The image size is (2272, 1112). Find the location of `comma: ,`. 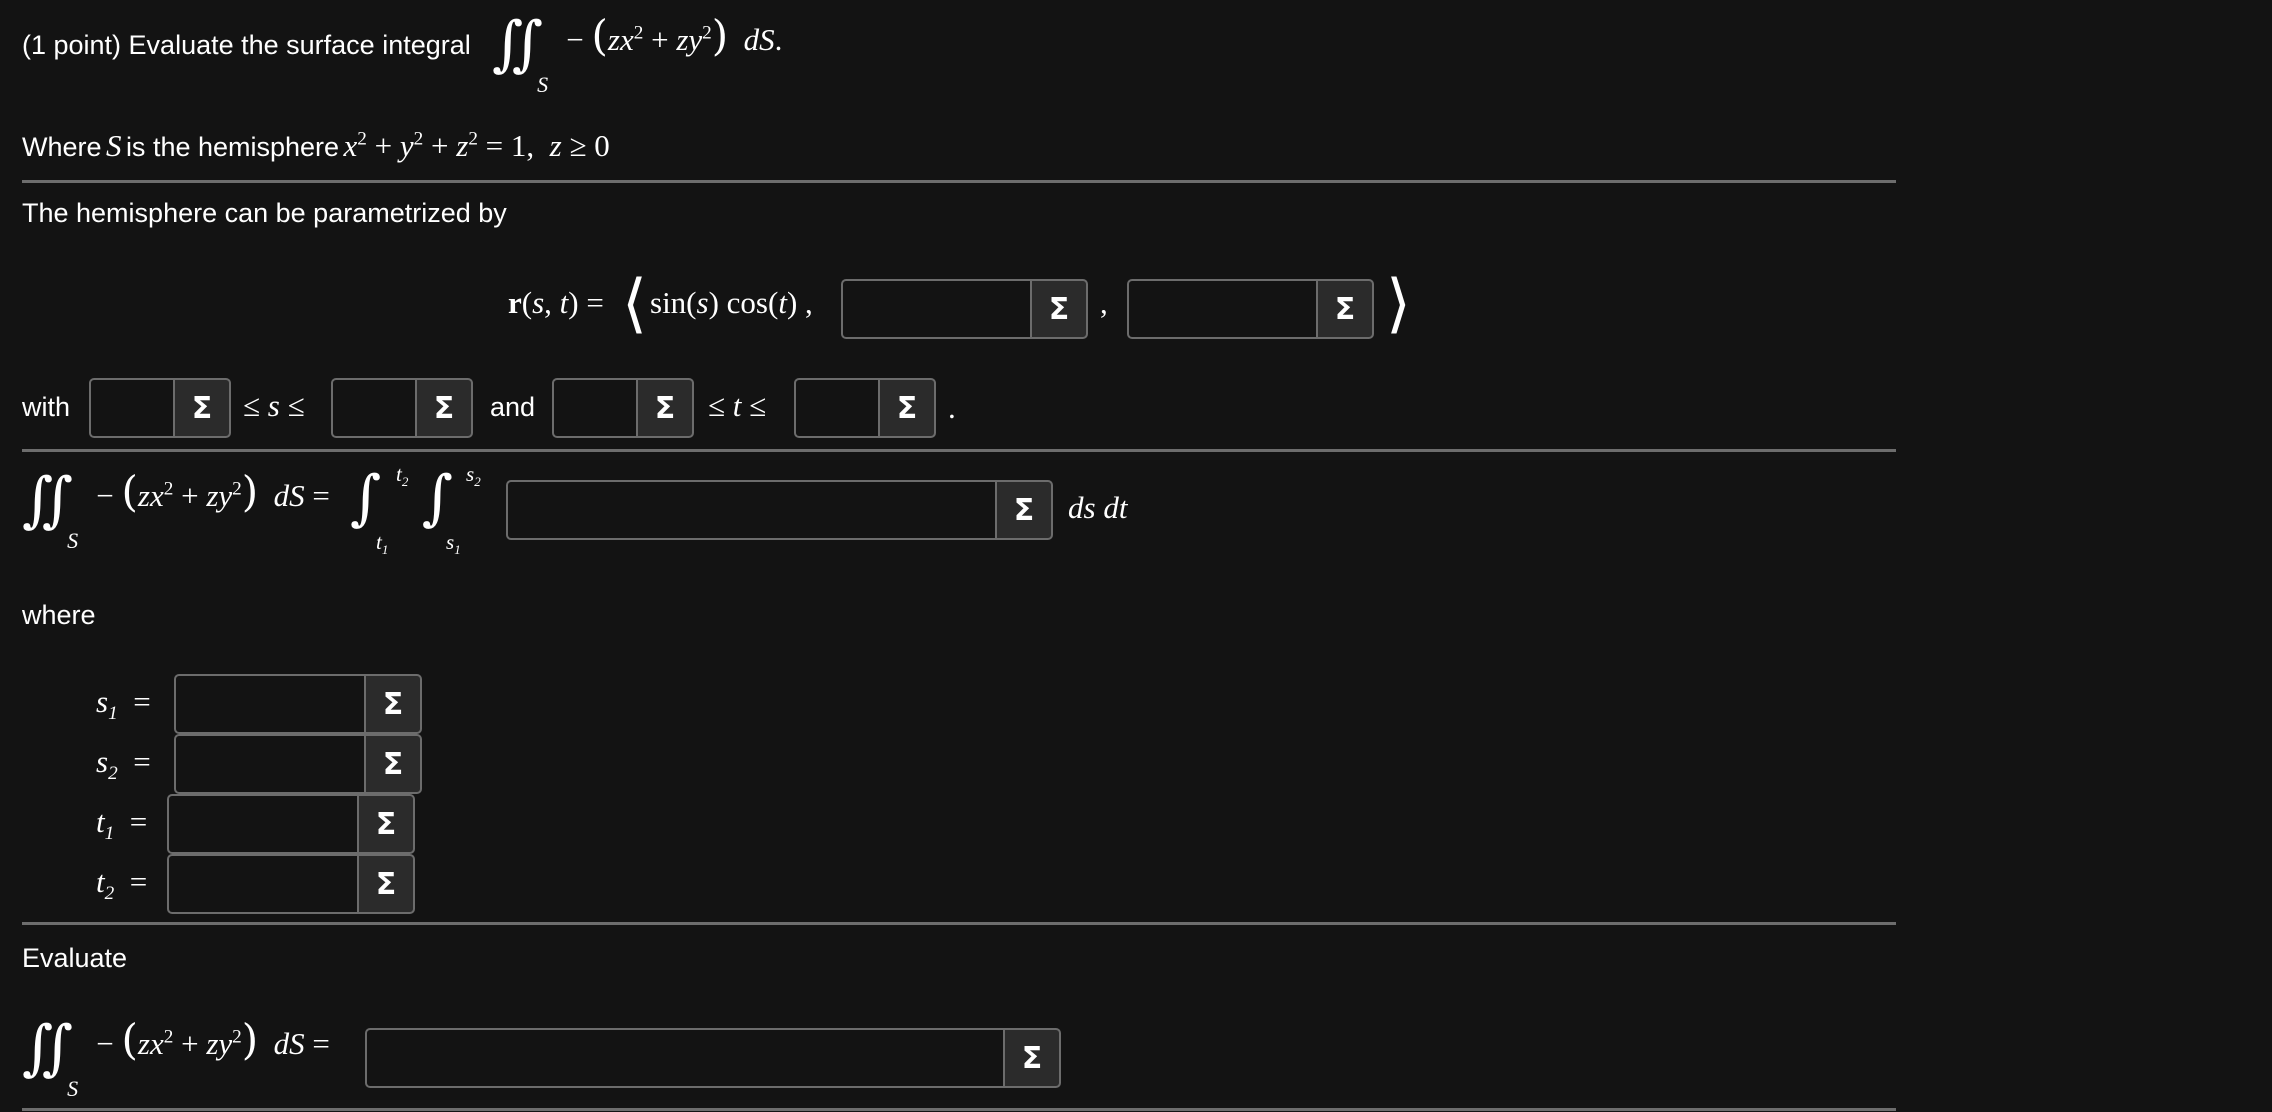

comma: , is located at coordinates (1104, 302).